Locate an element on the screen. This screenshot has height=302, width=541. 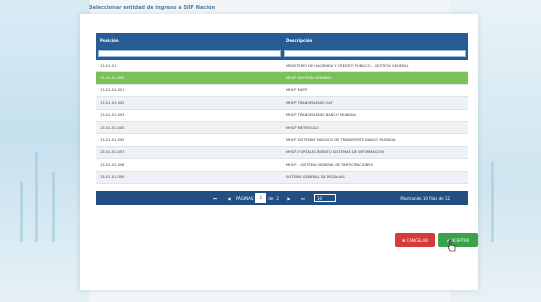
description-cell: MHCP MATP is located at coordinates (297, 90).